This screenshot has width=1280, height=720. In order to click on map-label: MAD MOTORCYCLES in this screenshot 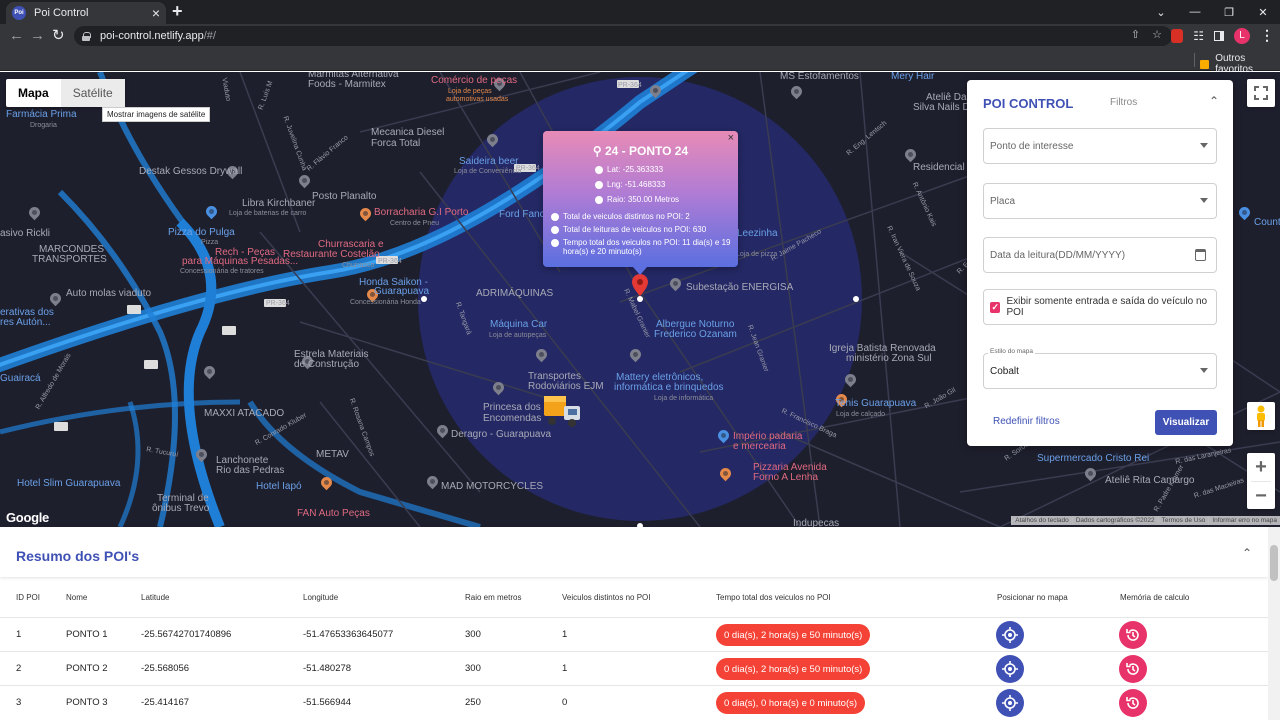, I will do `click(492, 486)`.